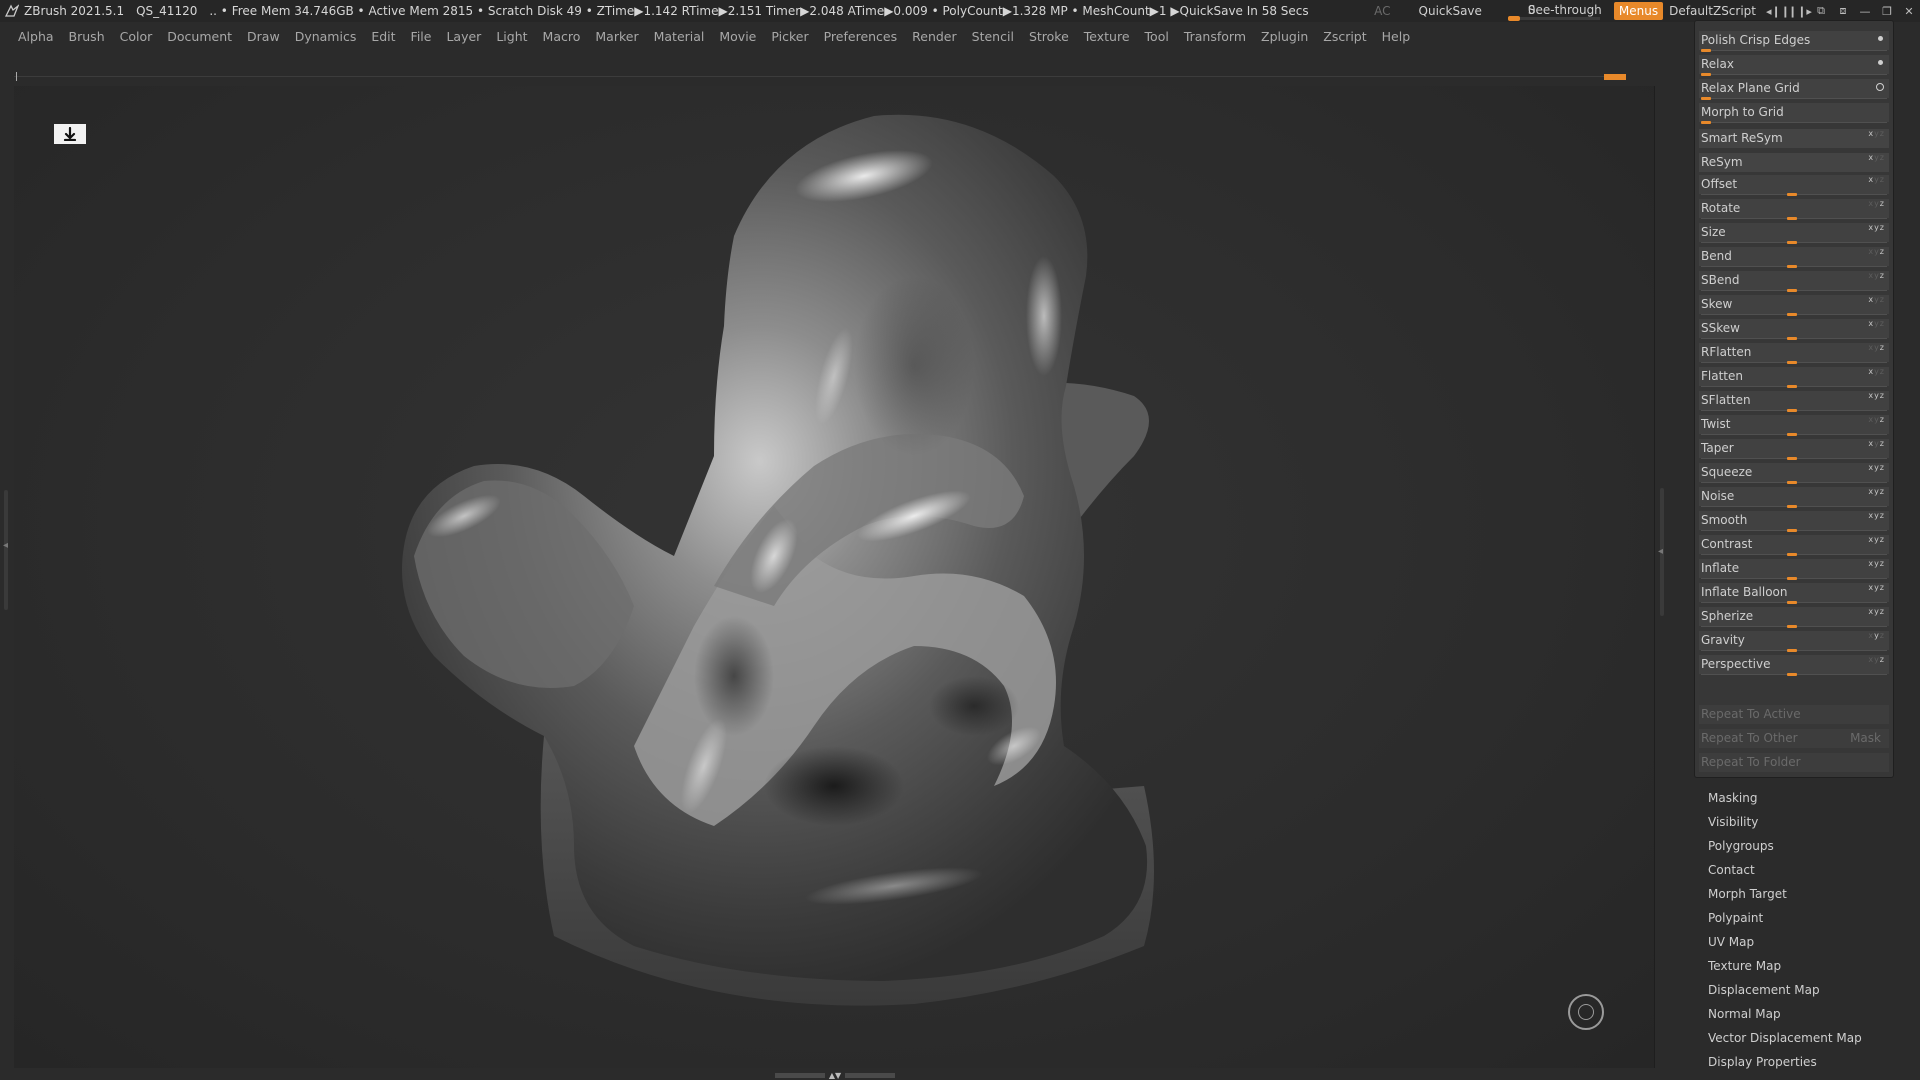 This screenshot has height=1080, width=1920. I want to click on polish-crisp-edges-slider: Polish Crisp Edges, so click(1794, 41).